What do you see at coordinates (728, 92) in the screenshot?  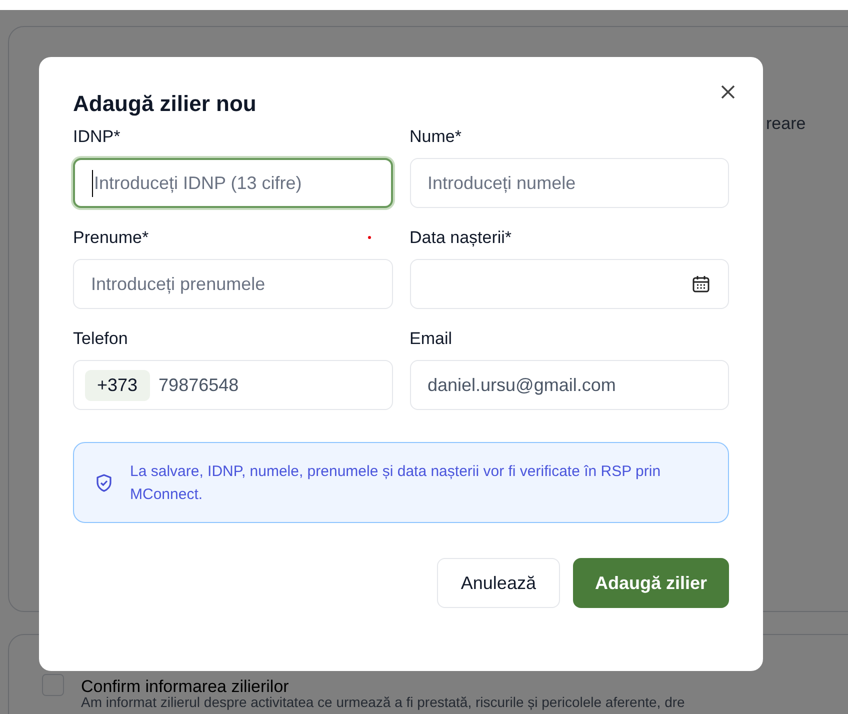 I see `close-icon` at bounding box center [728, 92].